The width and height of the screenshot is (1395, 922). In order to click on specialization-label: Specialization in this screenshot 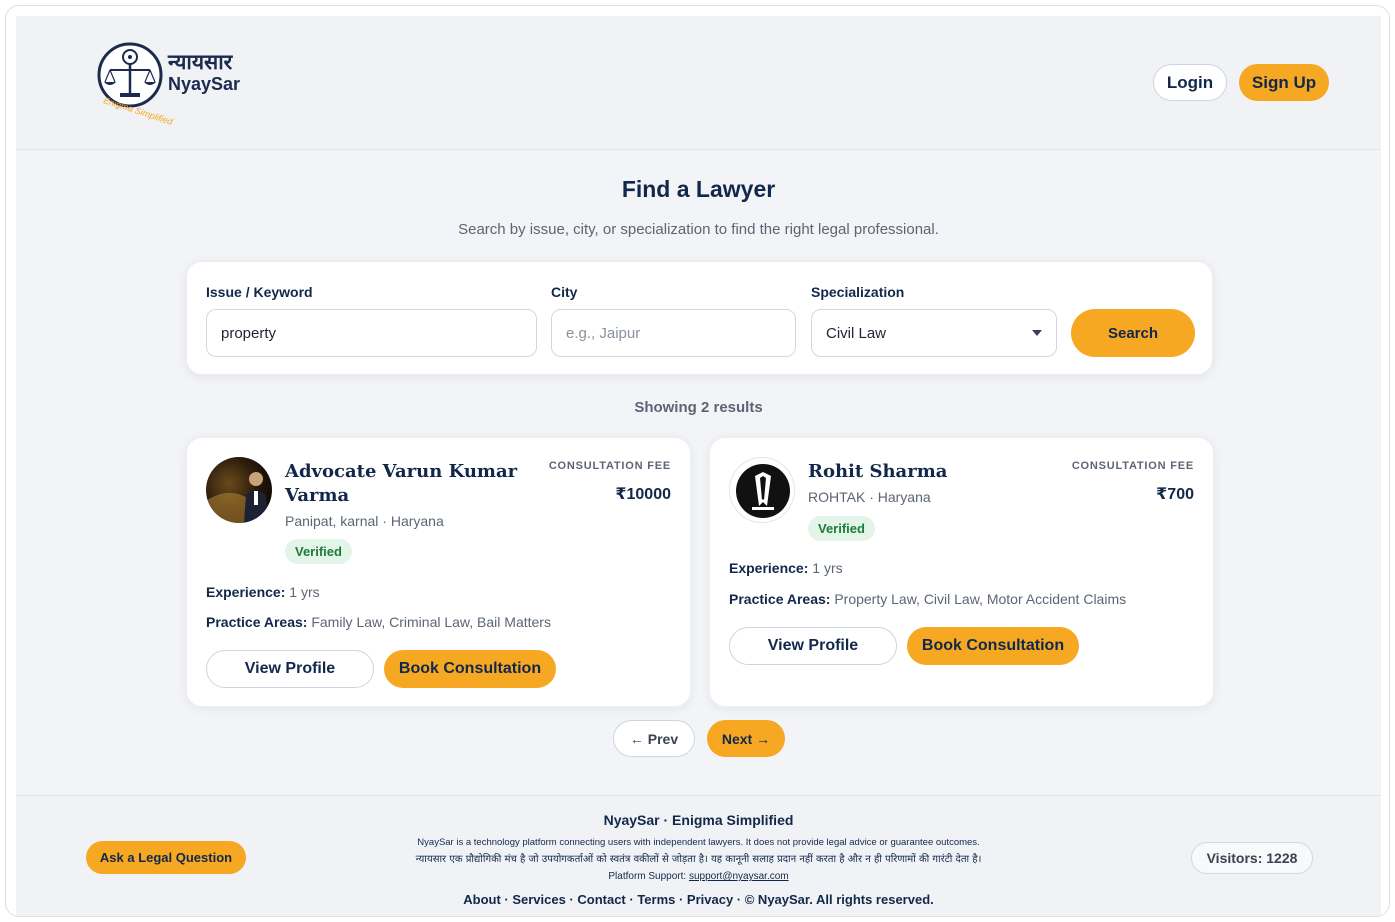, I will do `click(858, 292)`.